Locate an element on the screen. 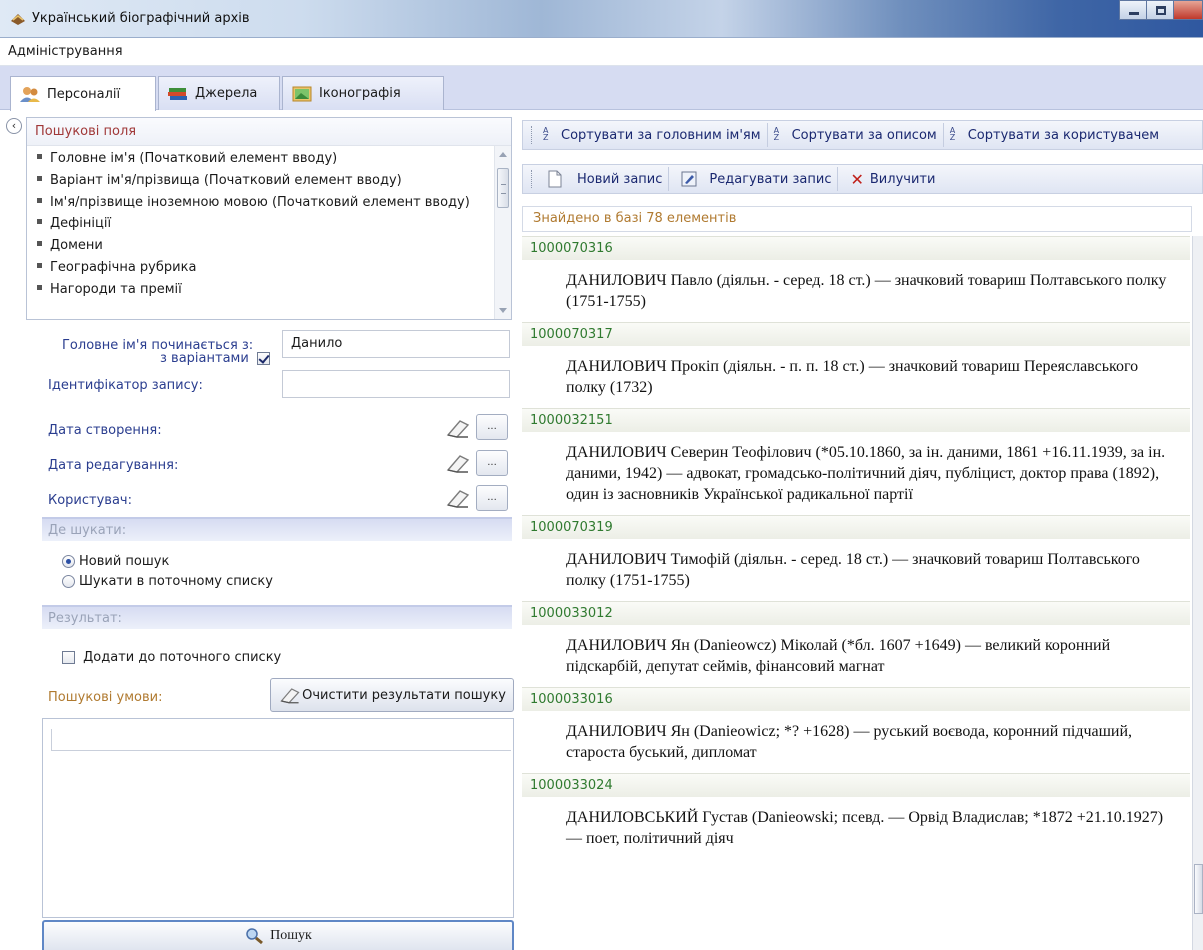 The image size is (1203, 950). collapse-panel-button: ‹ is located at coordinates (14, 126).